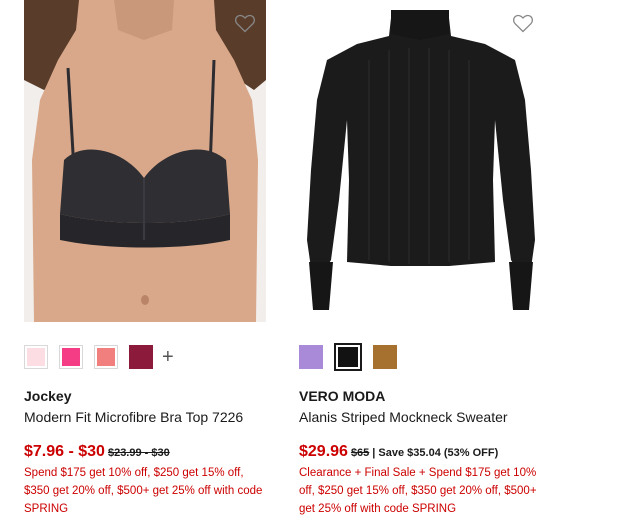 This screenshot has height=521, width=623. I want to click on color-swatch-black-selected, so click(348, 357).